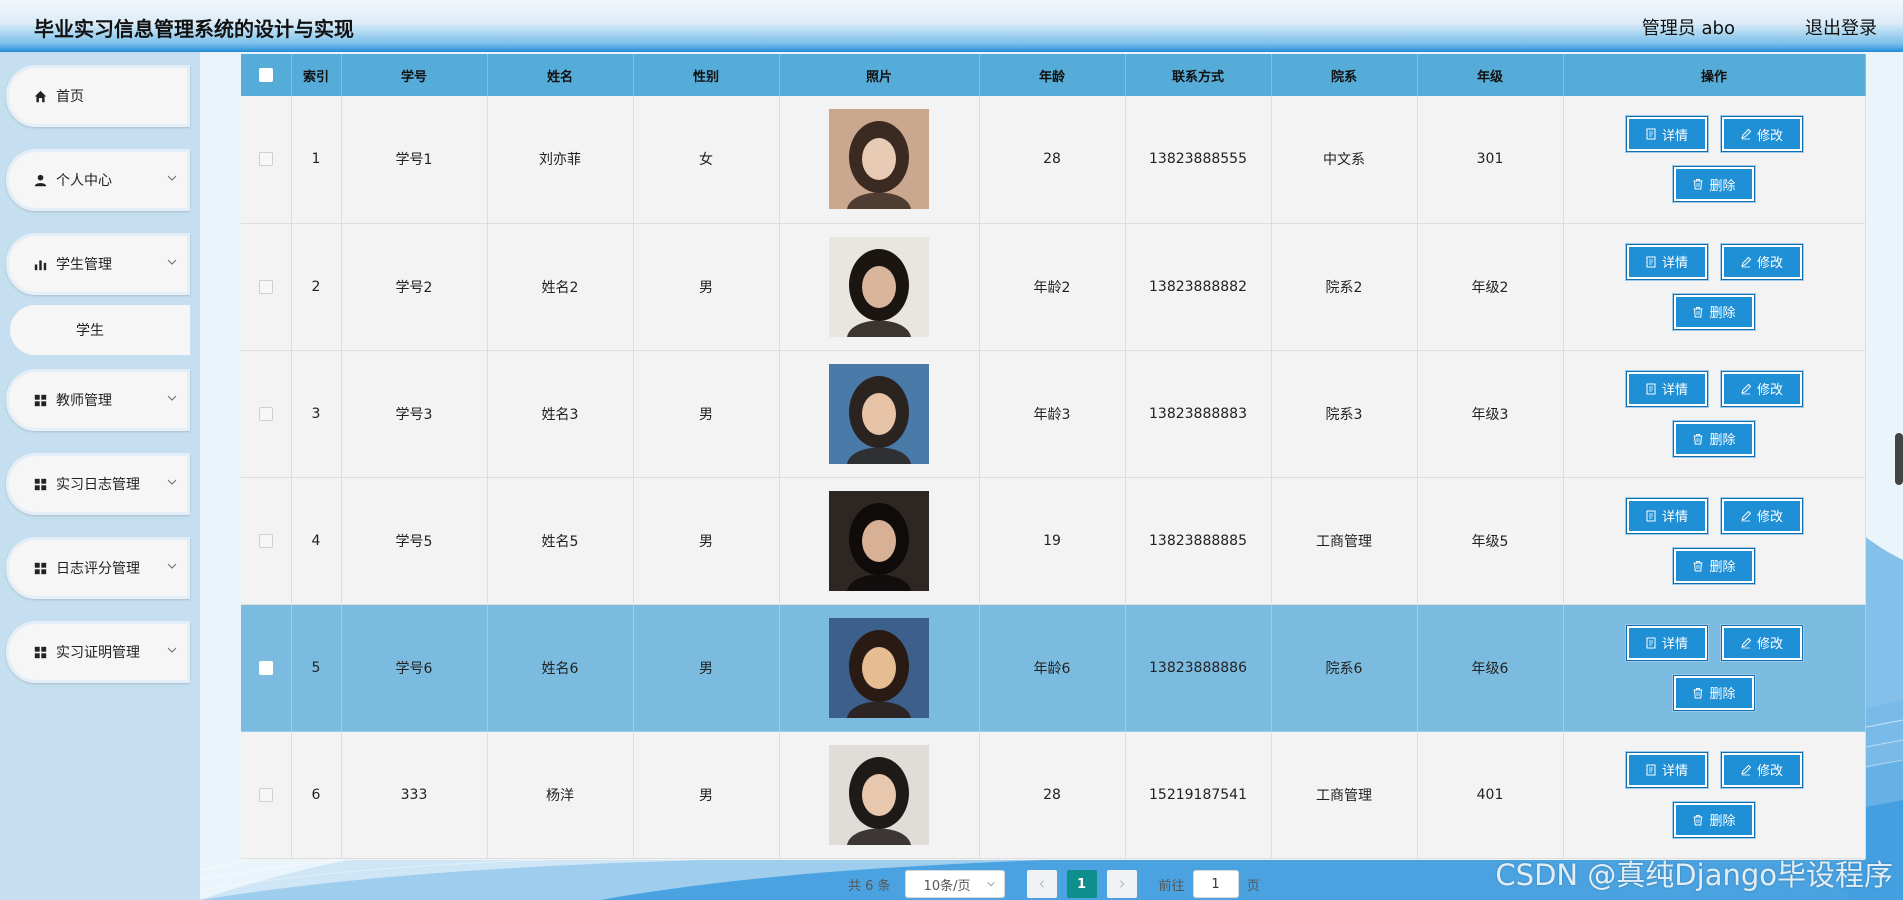 The image size is (1903, 900). What do you see at coordinates (1714, 286) in the screenshot?
I see `row-actions: 详情 修改删除` at bounding box center [1714, 286].